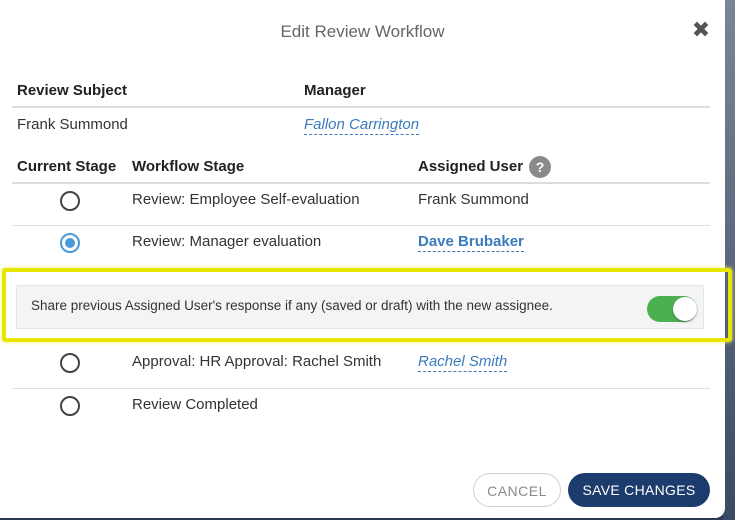 The width and height of the screenshot is (735, 520). Describe the element at coordinates (517, 490) in the screenshot. I see `cancel-button: CANCEL` at that location.